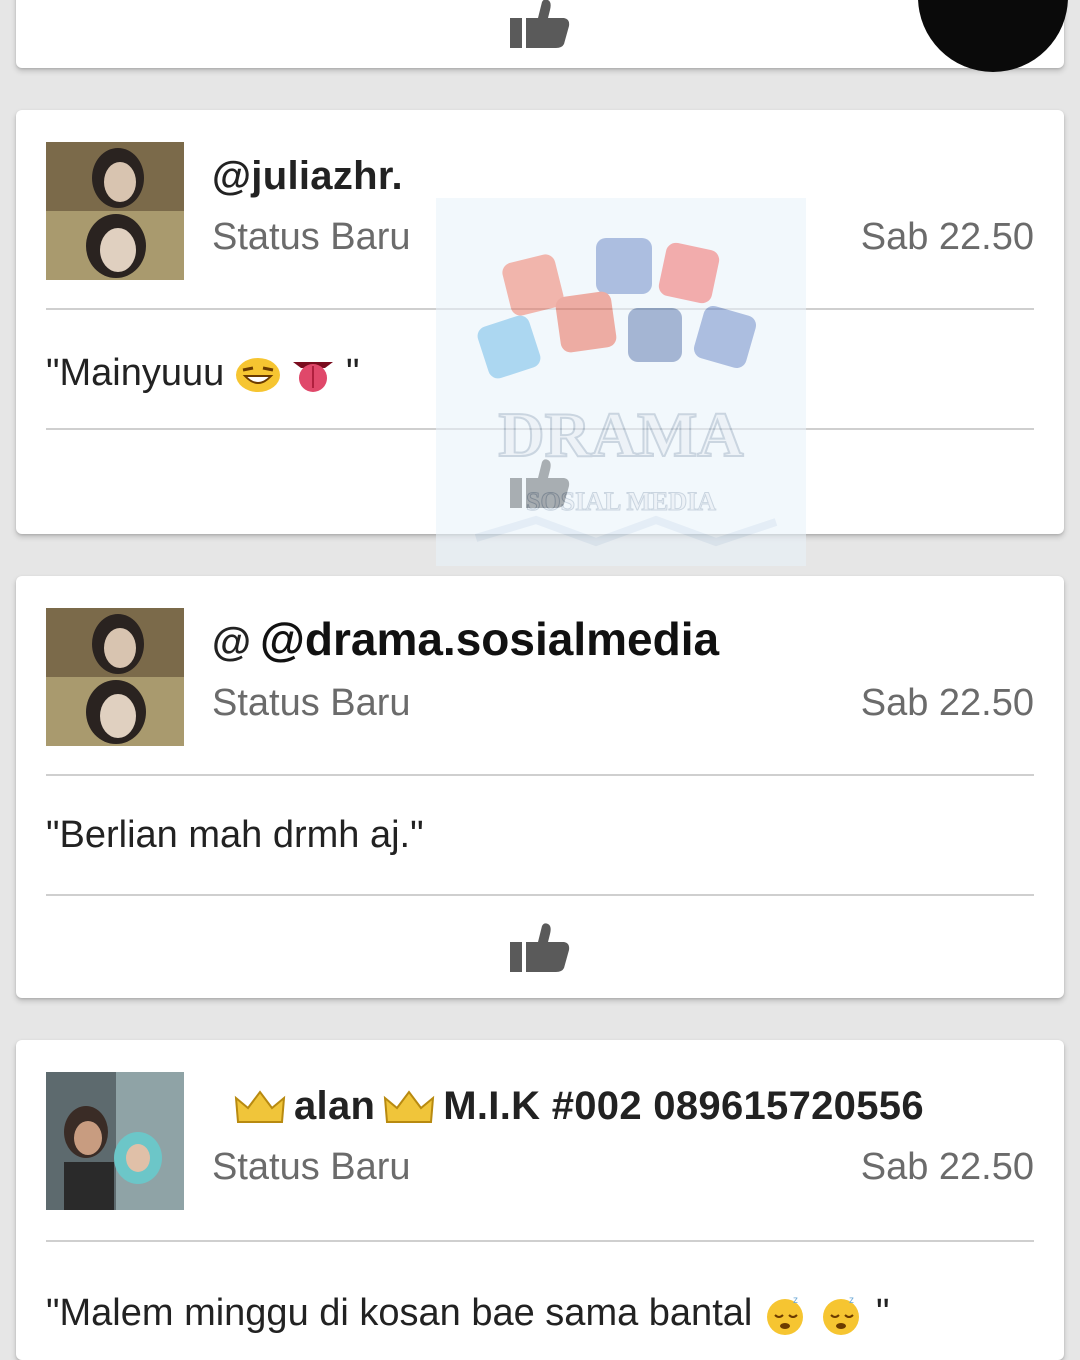 Image resolution: width=1080 pixels, height=1360 pixels. Describe the element at coordinates (231, 642) in the screenshot. I see `username: @` at that location.